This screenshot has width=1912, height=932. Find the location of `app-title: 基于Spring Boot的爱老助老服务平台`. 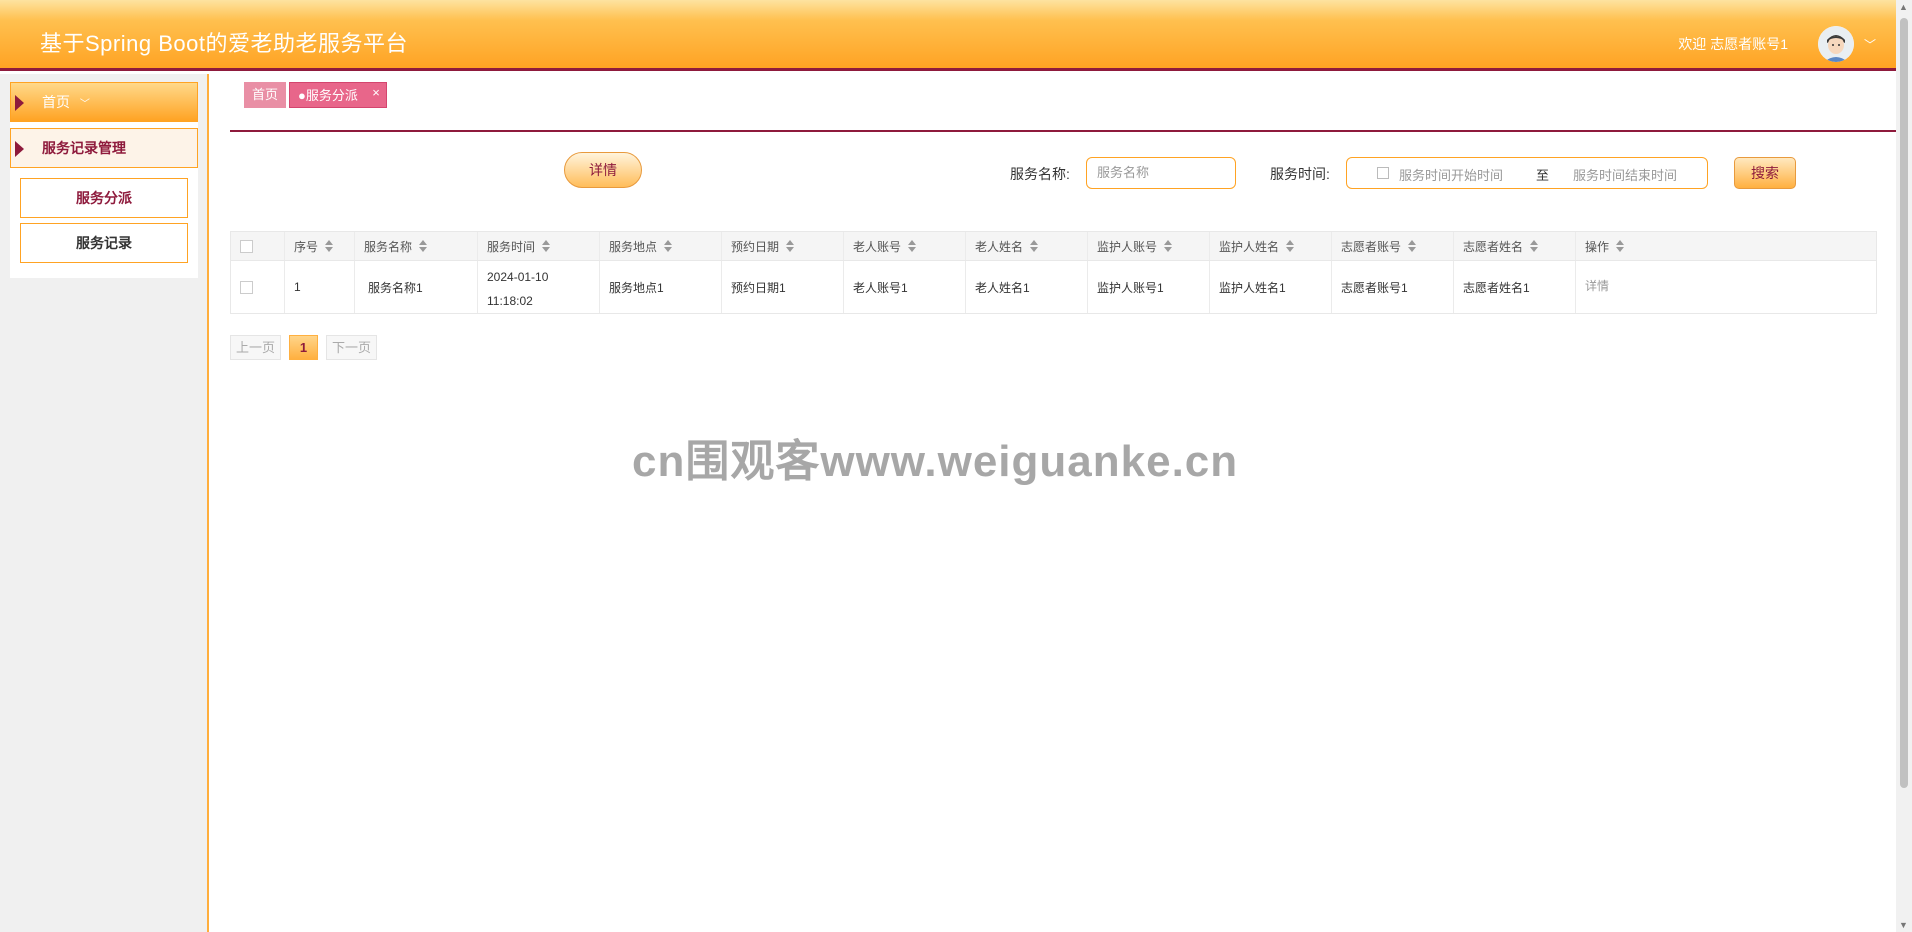

app-title: 基于Spring Boot的爱老助老服务平台 is located at coordinates (224, 43).